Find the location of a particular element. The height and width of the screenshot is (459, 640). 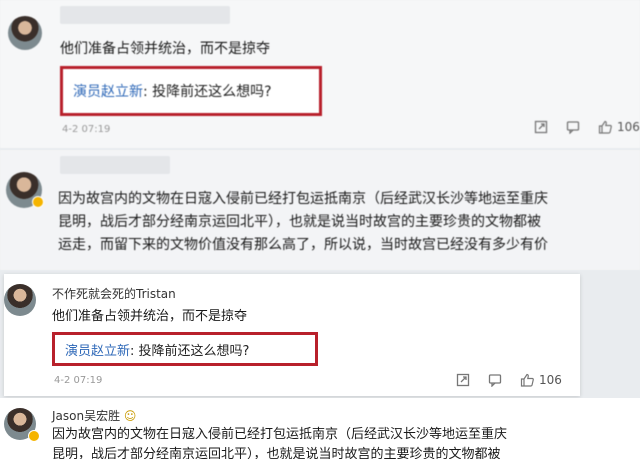

username-text: Jason吴宏胜 is located at coordinates (86, 416).